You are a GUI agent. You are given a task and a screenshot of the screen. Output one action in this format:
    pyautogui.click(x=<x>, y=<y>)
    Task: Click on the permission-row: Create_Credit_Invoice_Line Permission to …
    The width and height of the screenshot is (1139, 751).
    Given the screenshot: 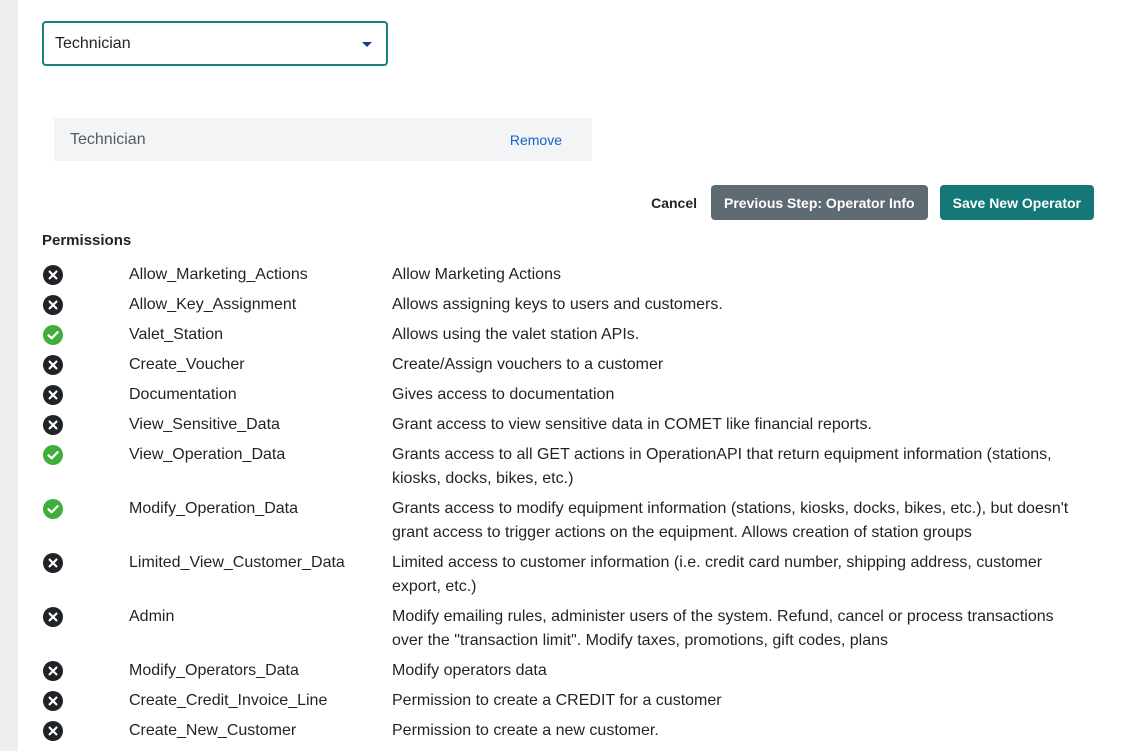 What is the action you would take?
    pyautogui.click(x=572, y=701)
    